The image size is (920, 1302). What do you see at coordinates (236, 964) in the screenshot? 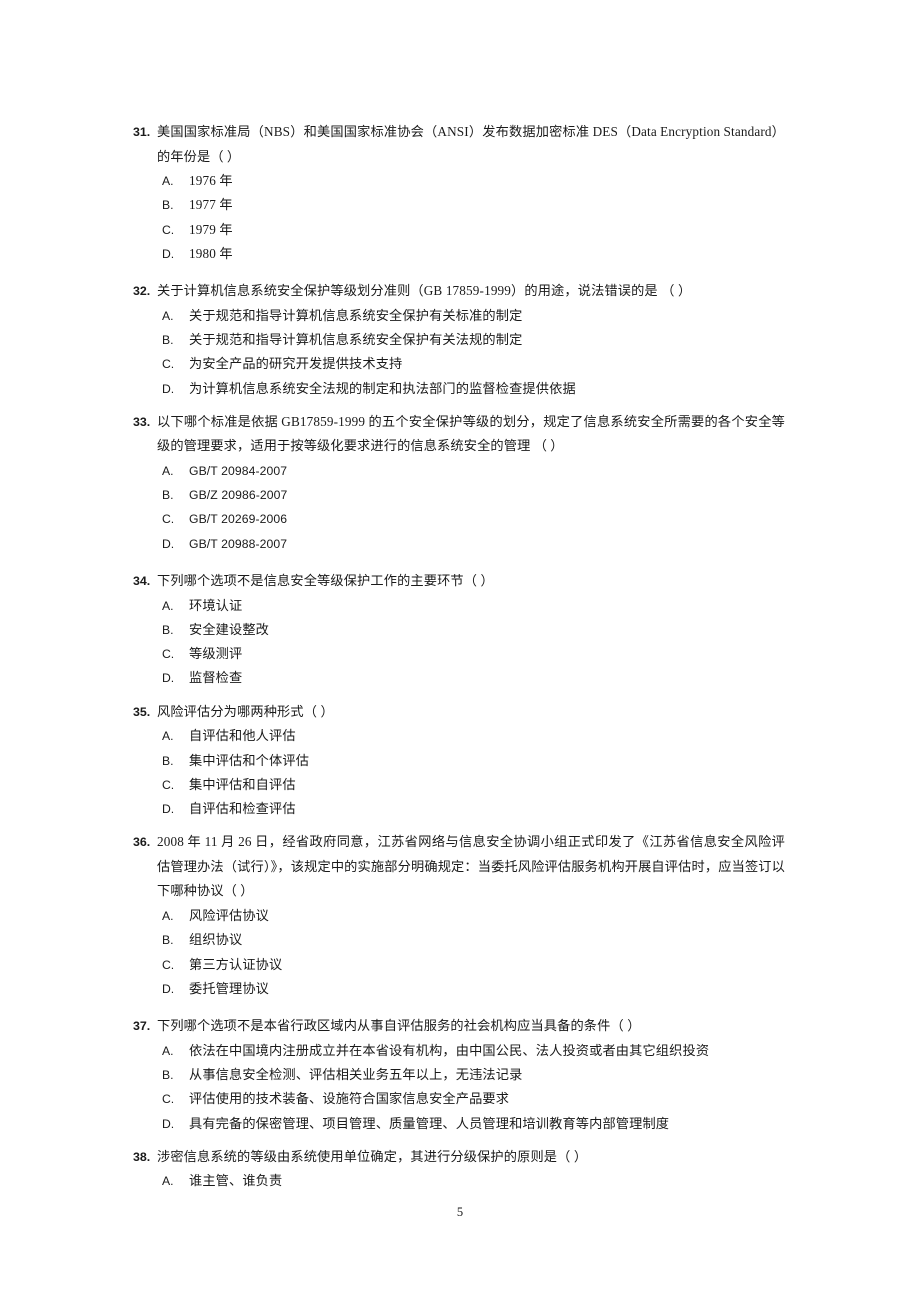
I see `option-text: 第三方认证协议` at bounding box center [236, 964].